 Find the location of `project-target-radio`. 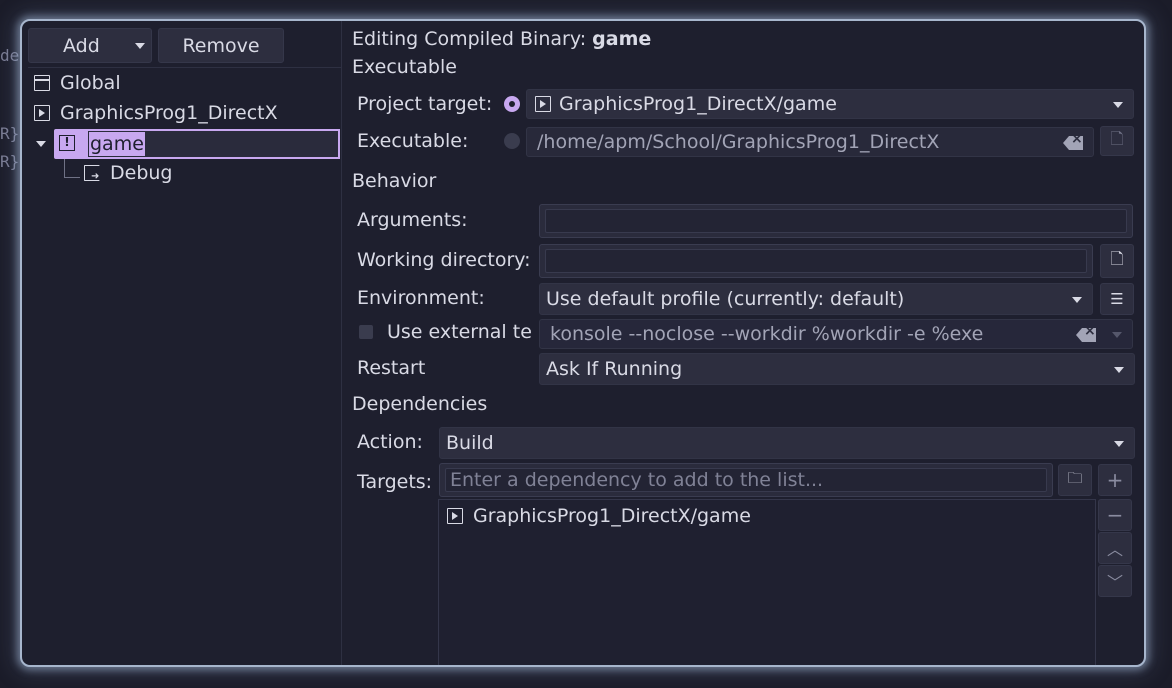

project-target-radio is located at coordinates (512, 104).